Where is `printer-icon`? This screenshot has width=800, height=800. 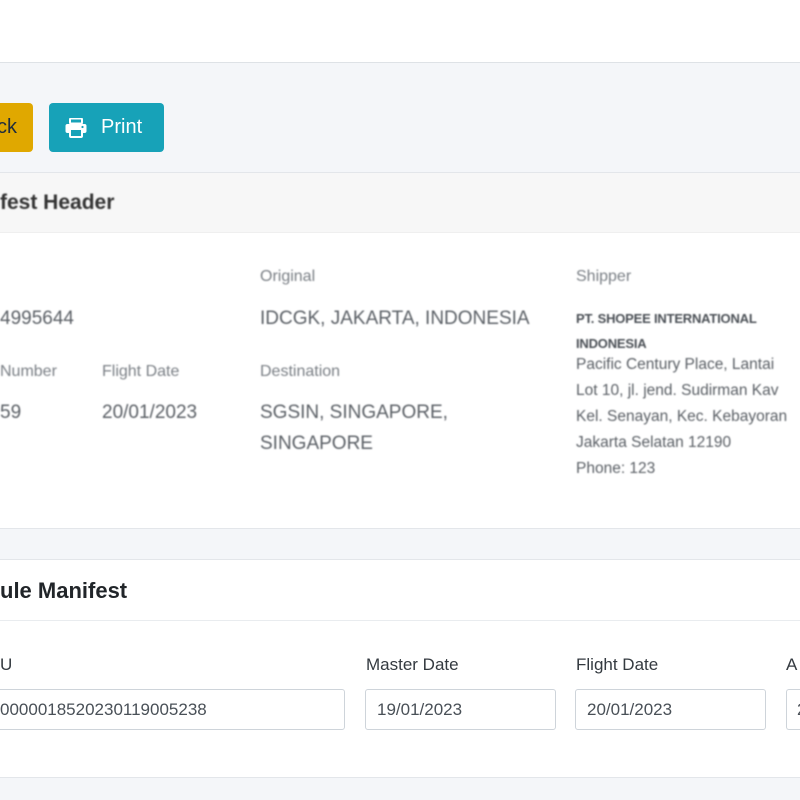 printer-icon is located at coordinates (76, 127).